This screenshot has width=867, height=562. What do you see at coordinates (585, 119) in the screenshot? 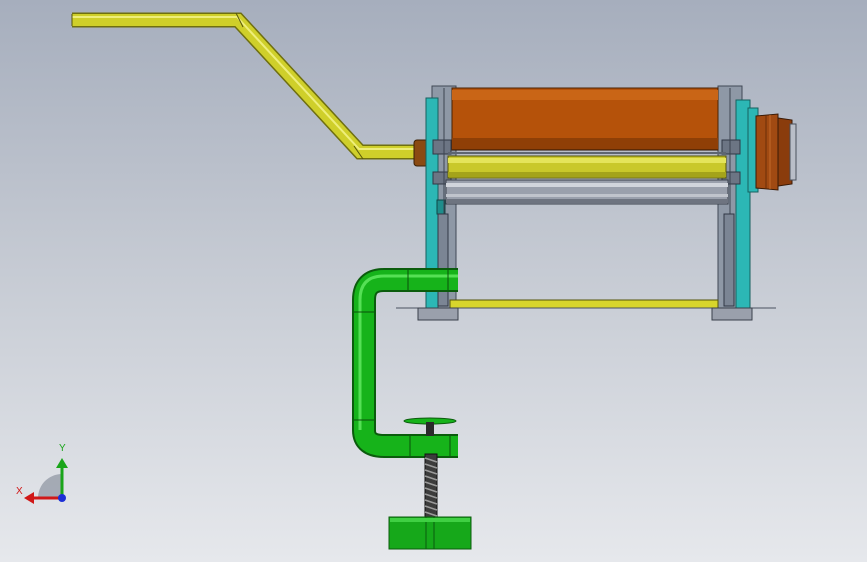
I see `upper-roller` at bounding box center [585, 119].